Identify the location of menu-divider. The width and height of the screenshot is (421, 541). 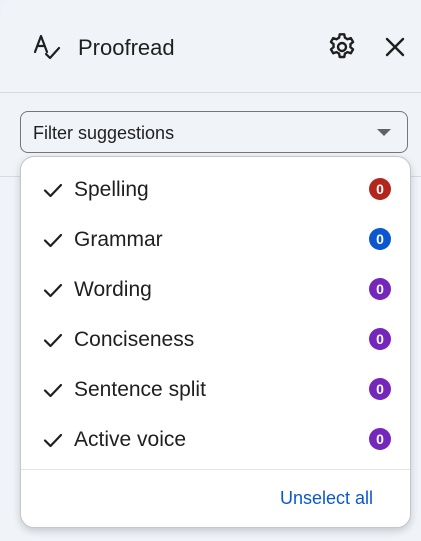
(215, 469).